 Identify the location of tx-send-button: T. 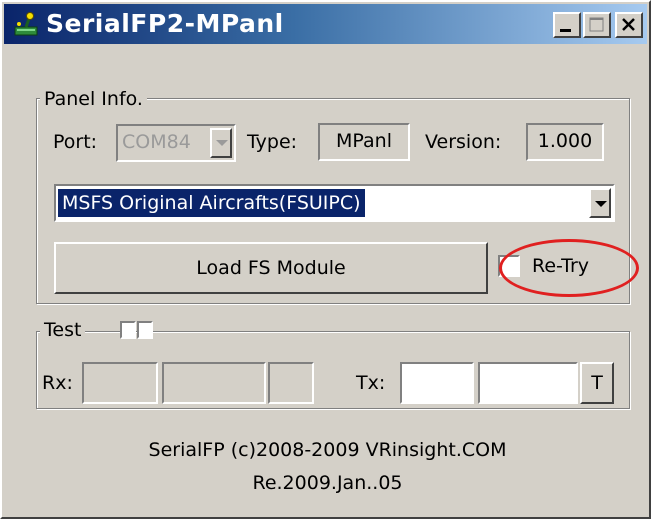
(597, 383).